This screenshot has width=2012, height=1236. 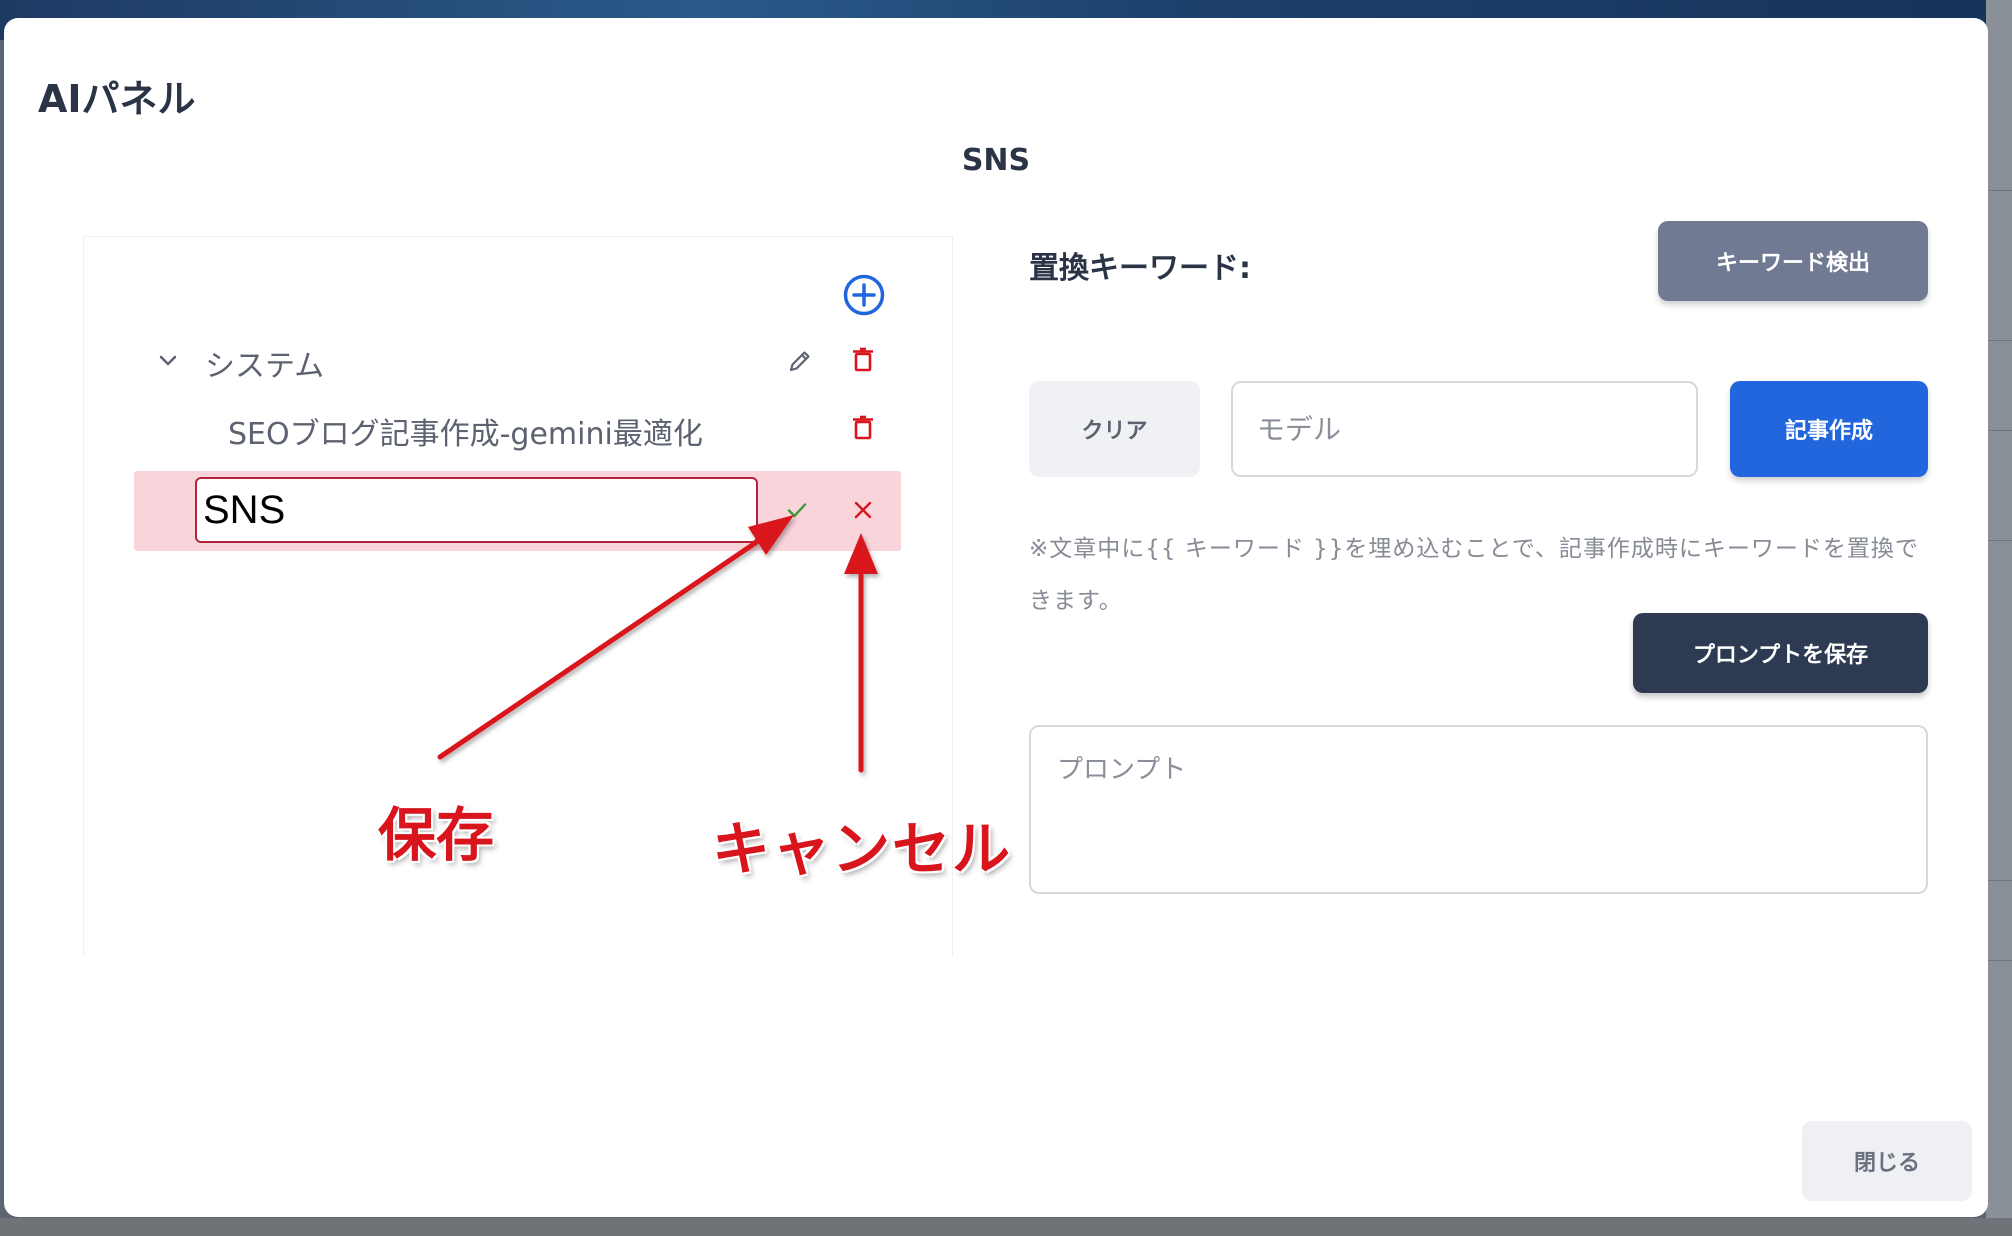 I want to click on annotation-save-label: 保存, so click(x=436, y=835).